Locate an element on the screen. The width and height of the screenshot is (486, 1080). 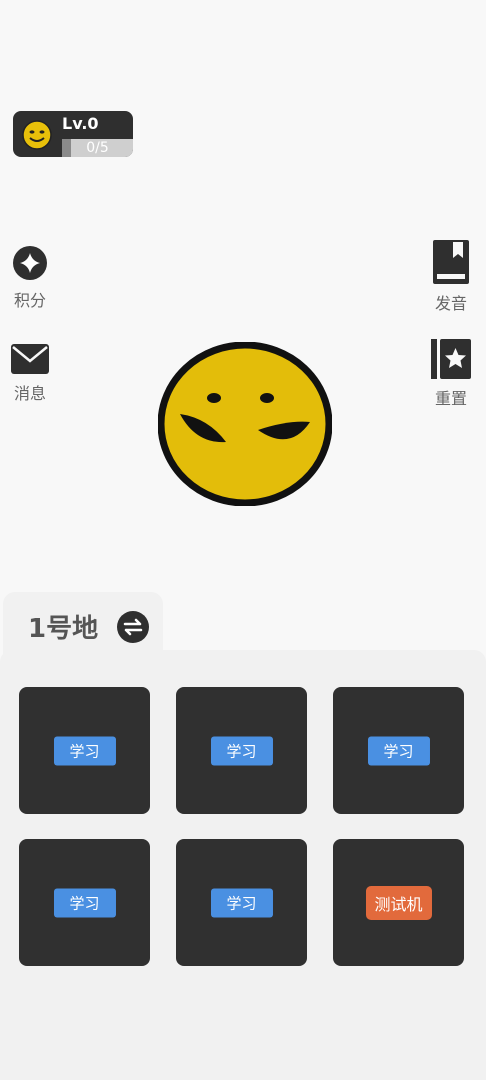
swap-icon is located at coordinates (133, 627).